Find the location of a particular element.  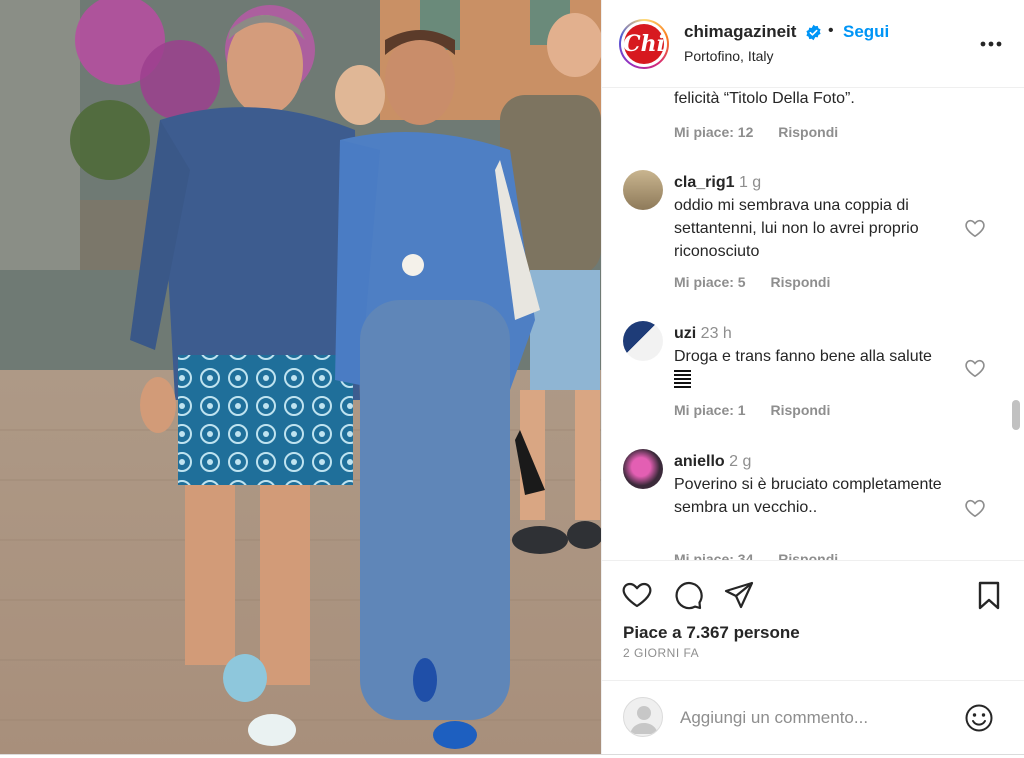

emoji-glyph-icon is located at coordinates (682, 379).